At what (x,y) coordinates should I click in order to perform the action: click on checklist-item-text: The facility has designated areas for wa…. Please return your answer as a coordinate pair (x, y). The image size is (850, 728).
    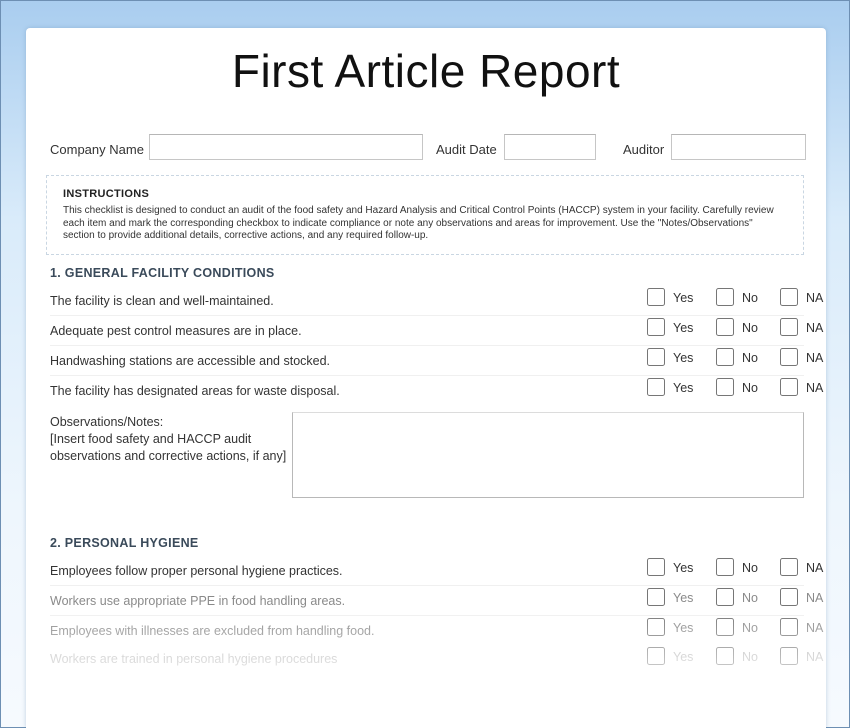
    Looking at the image, I should click on (195, 391).